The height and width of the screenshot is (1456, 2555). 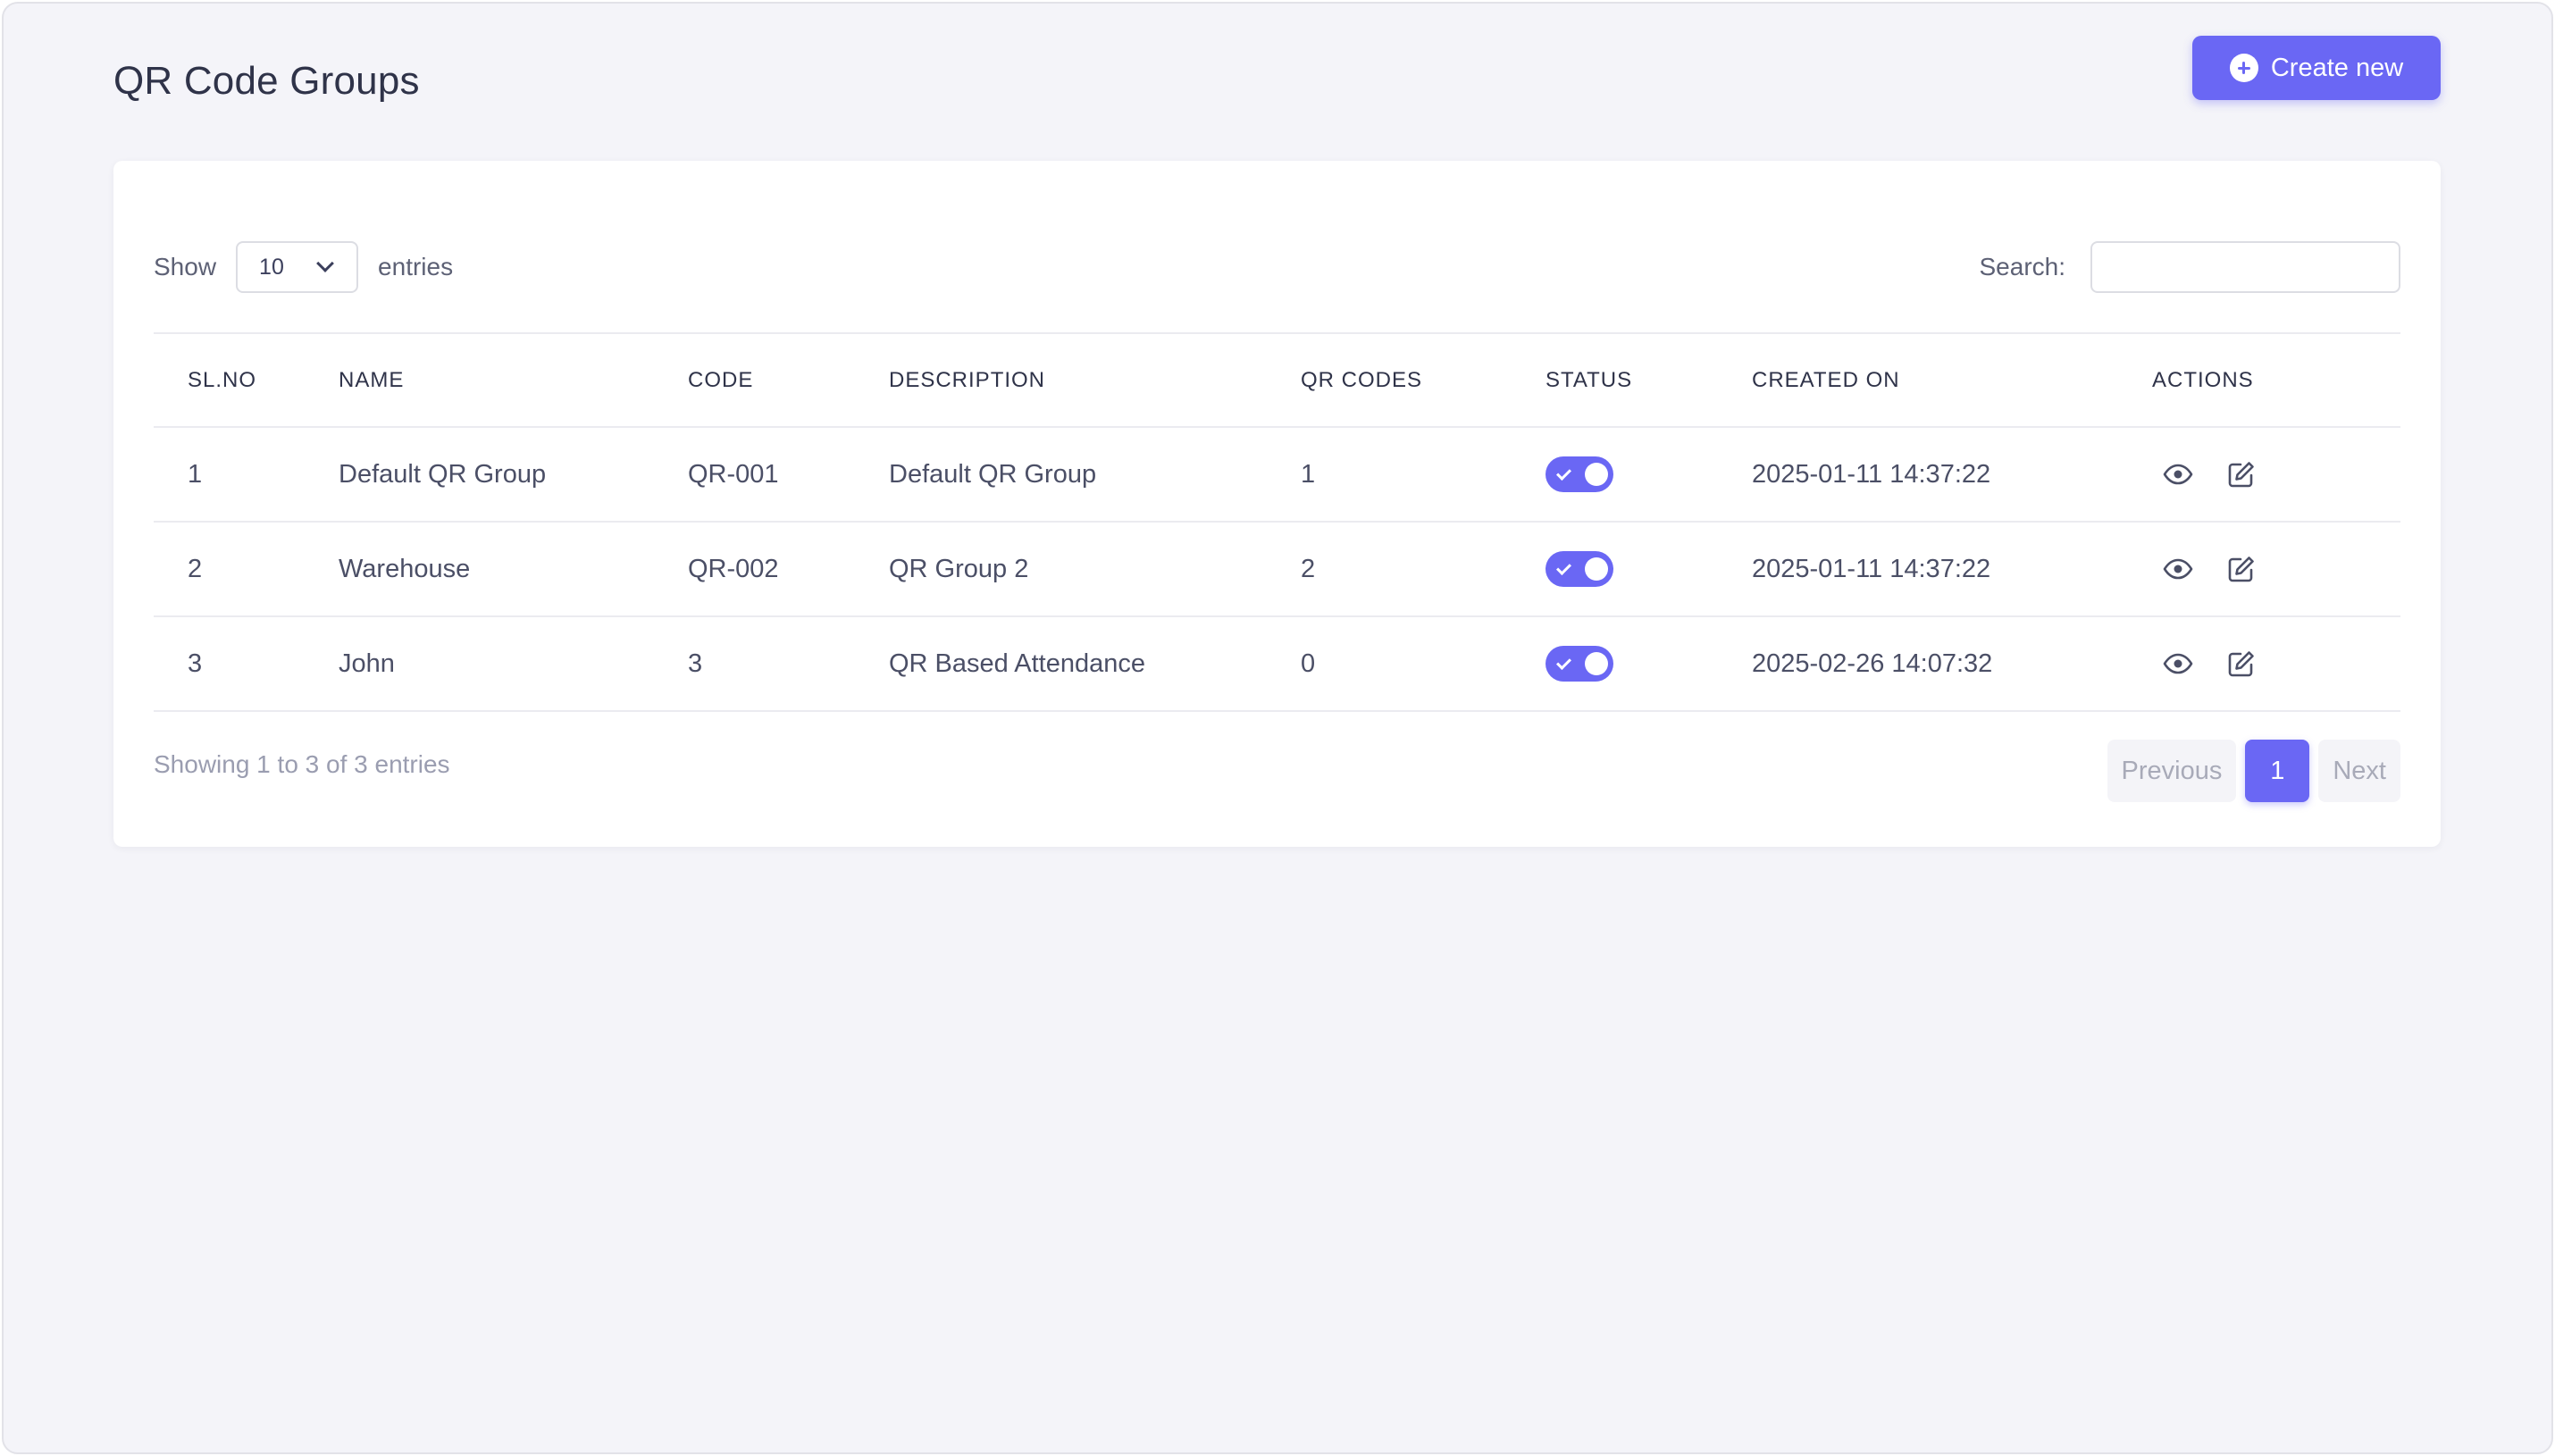 What do you see at coordinates (266, 81) in the screenshot?
I see `page-title: QR Code Groups` at bounding box center [266, 81].